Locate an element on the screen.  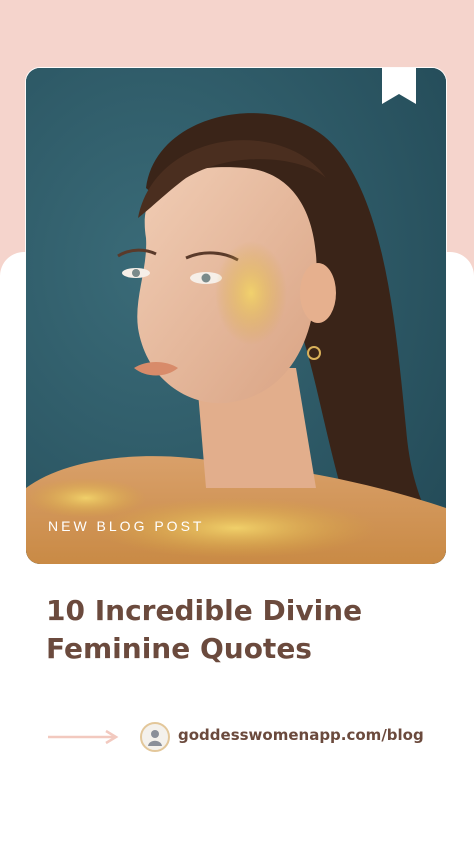
post-title: 10 Incredible Divine Feminine Quotes is located at coordinates (246, 630).